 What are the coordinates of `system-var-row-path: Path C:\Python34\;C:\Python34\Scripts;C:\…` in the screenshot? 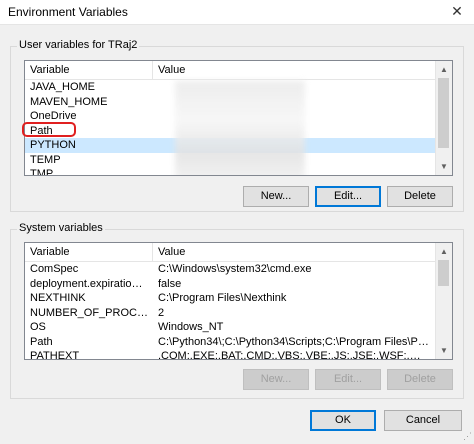 It's located at (230, 342).